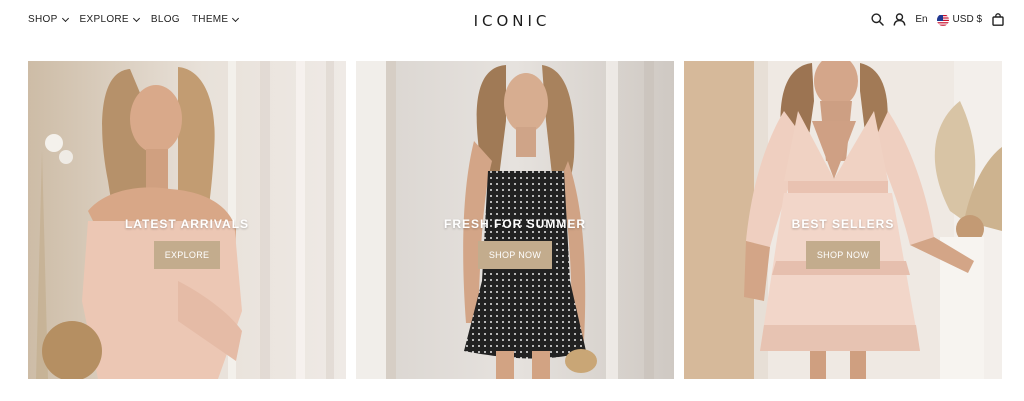  I want to click on currency-selector: USD $, so click(959, 20).